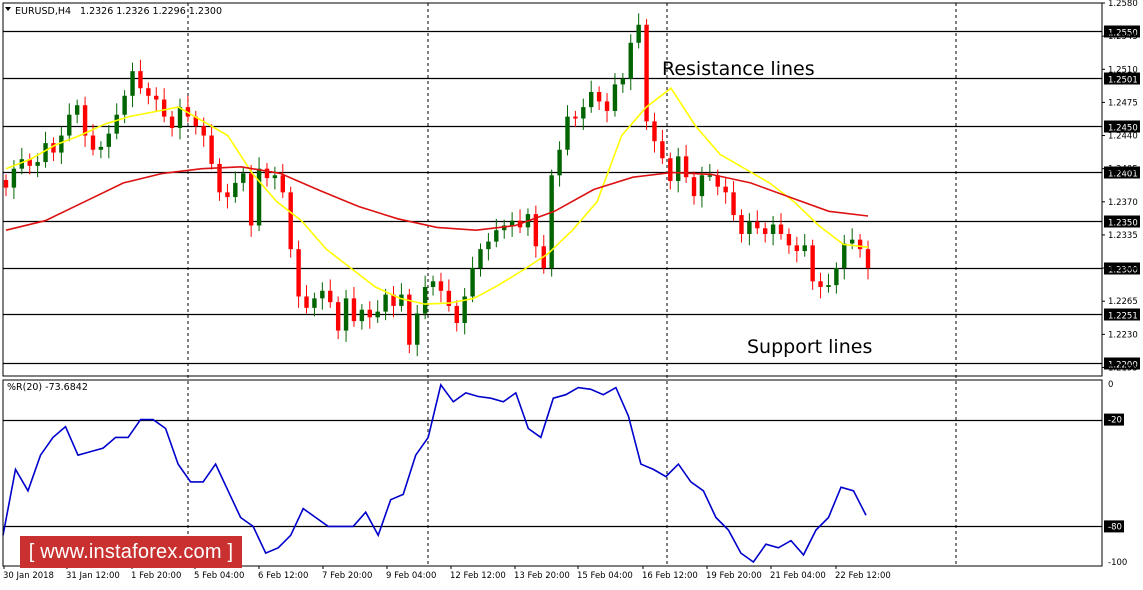  Describe the element at coordinates (1123, 368) in the screenshot. I see `price-tick-label: 1.2195` at that location.